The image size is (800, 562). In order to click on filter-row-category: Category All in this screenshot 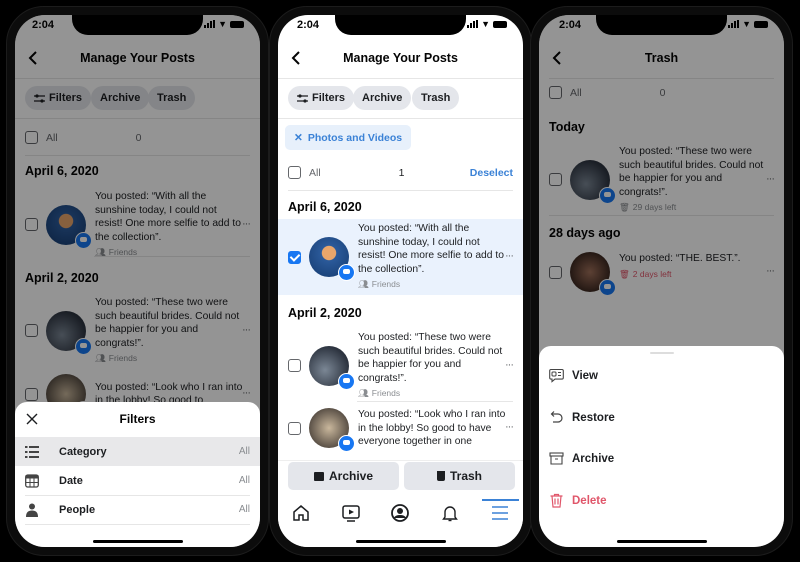, I will do `click(137, 451)`.